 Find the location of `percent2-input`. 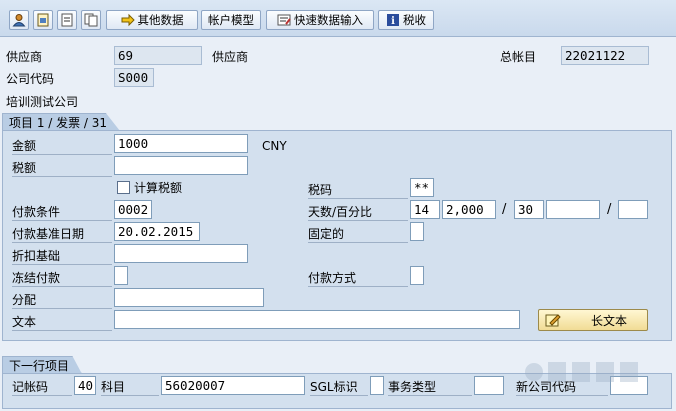

percent2-input is located at coordinates (573, 209).